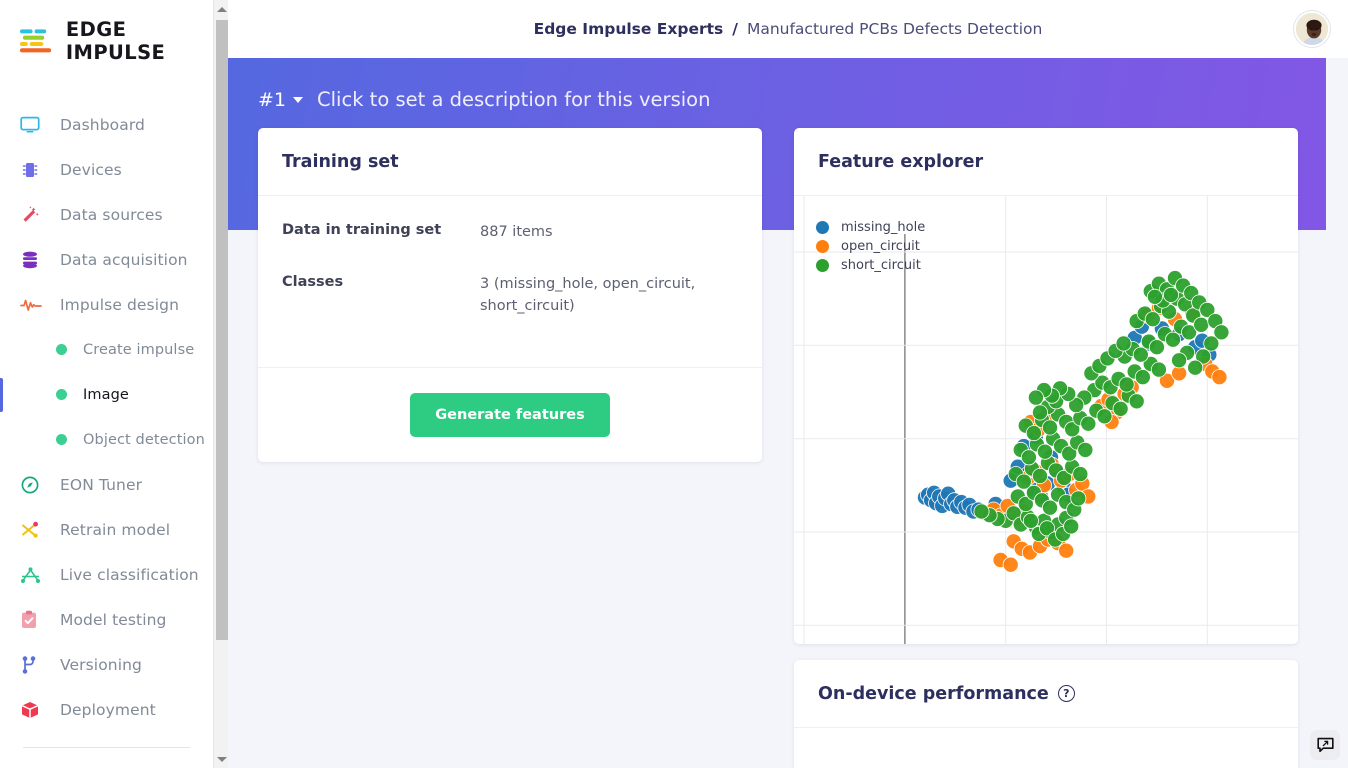 This screenshot has height=768, width=1348. I want to click on pulse-icon, so click(33, 305).